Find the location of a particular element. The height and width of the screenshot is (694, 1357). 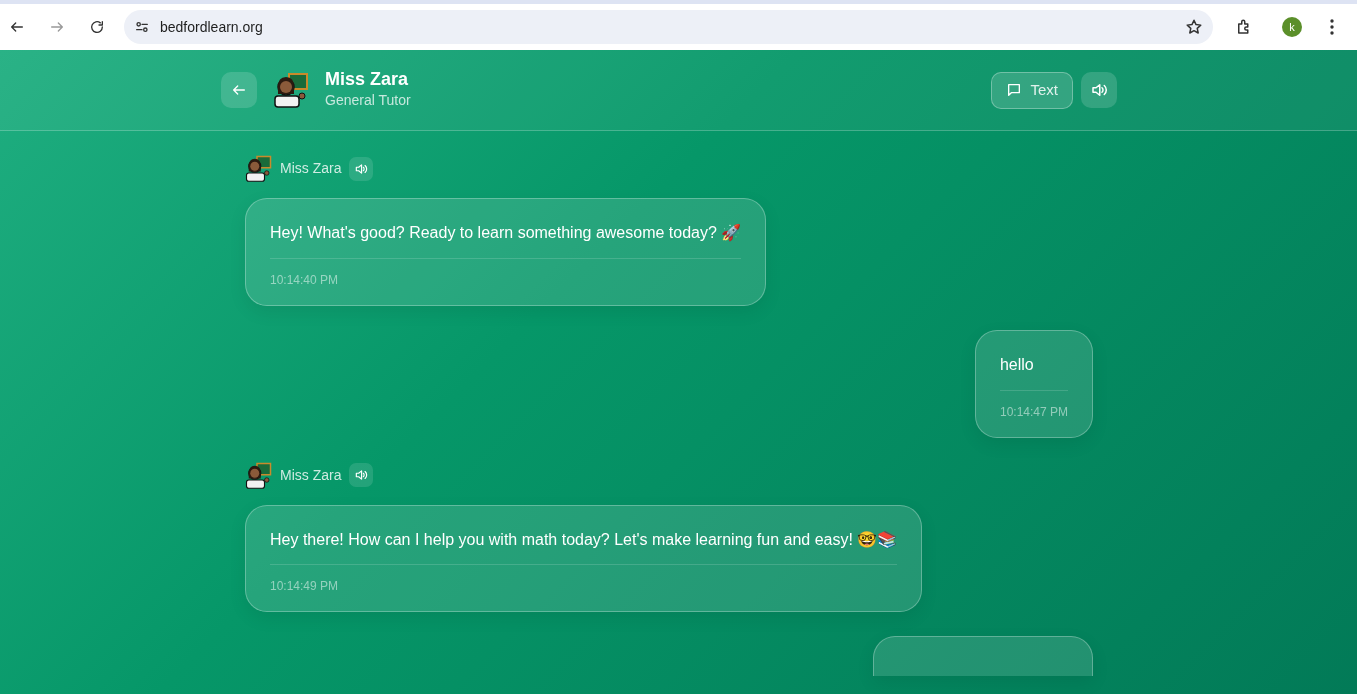

tutor-name: Miss Zara is located at coordinates (367, 79).